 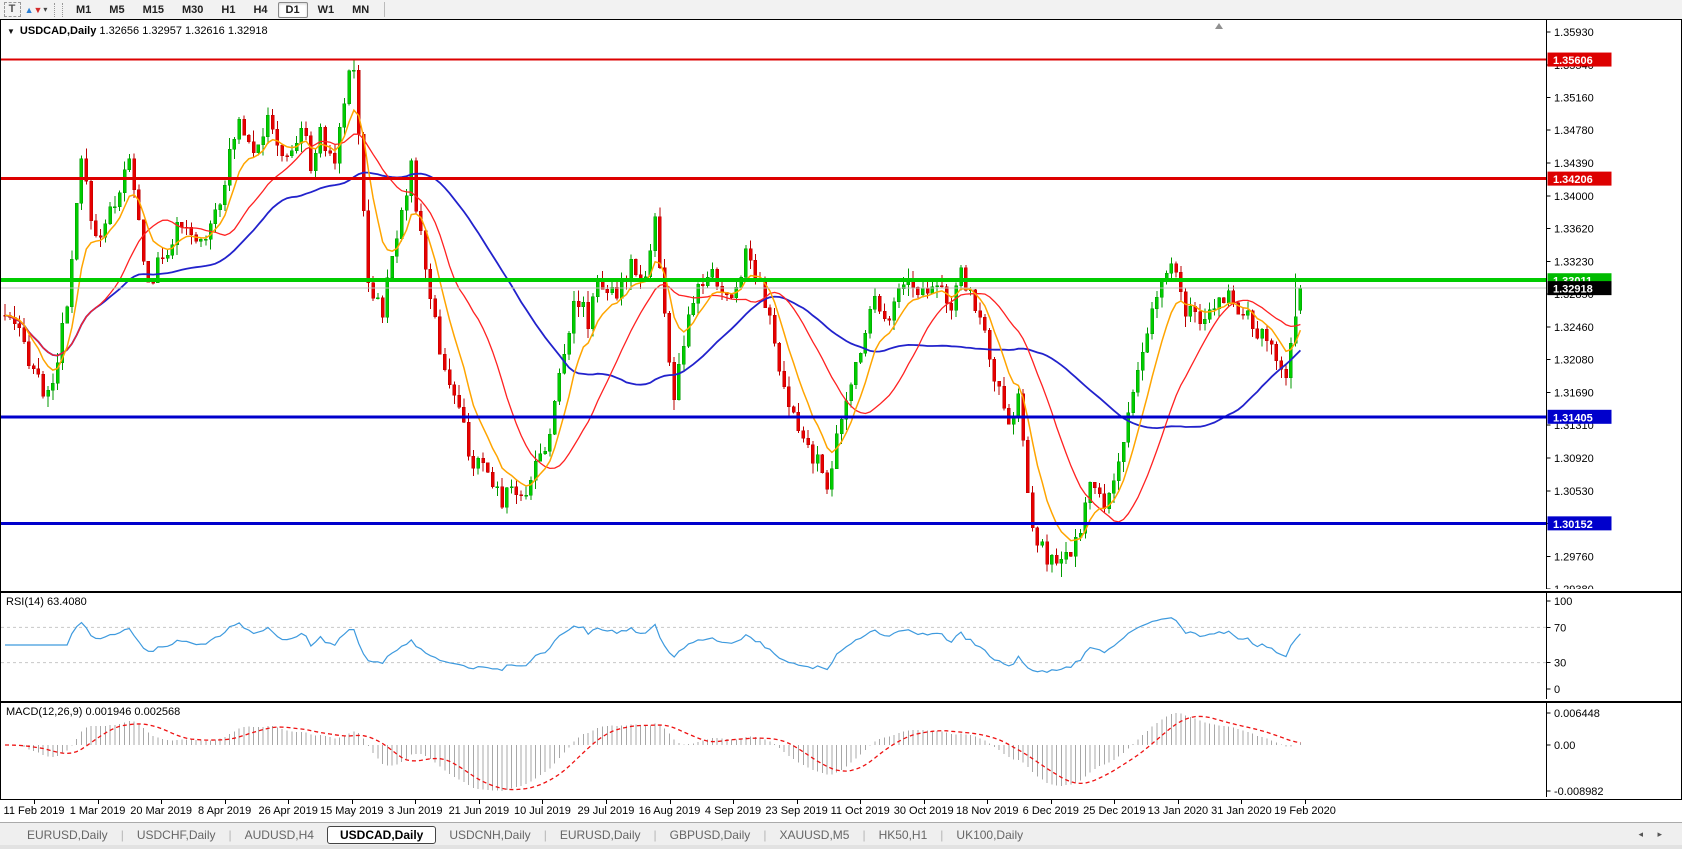 I want to click on chart-tab-xauusd-m5: XAUUSD,M5, so click(x=814, y=835).